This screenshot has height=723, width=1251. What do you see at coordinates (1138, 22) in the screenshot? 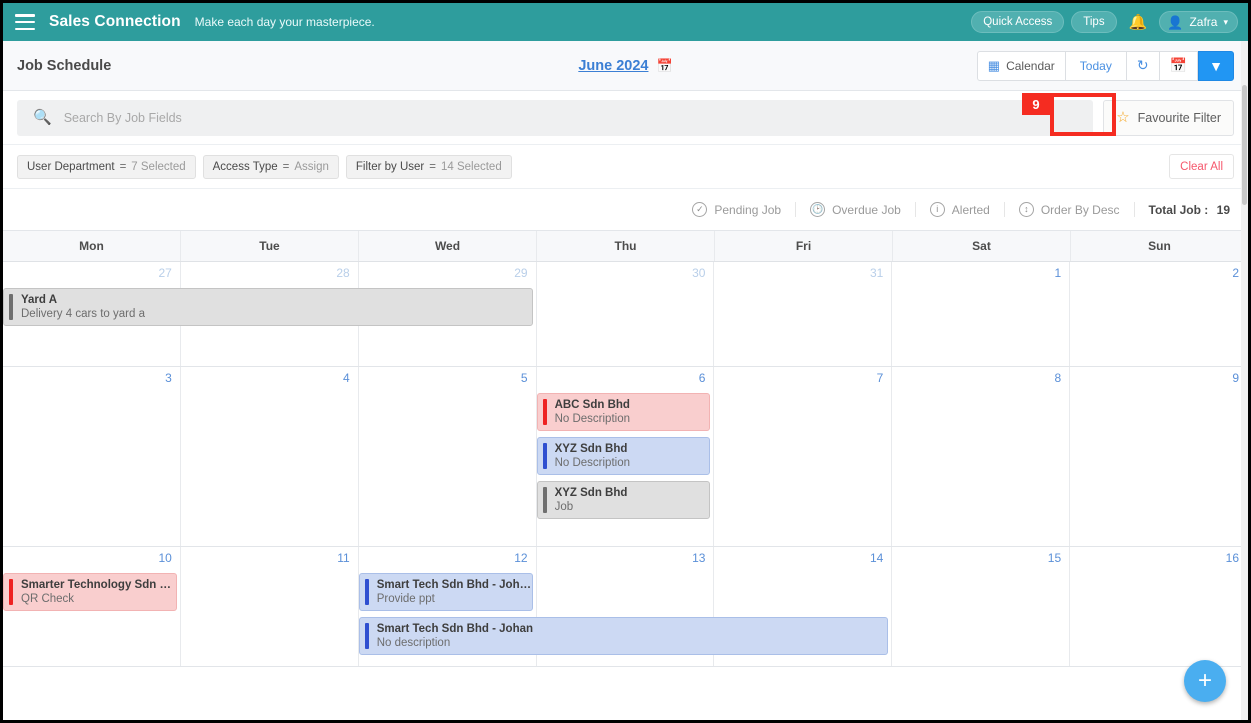
I see `notification-bell-icon: 🔔` at bounding box center [1138, 22].